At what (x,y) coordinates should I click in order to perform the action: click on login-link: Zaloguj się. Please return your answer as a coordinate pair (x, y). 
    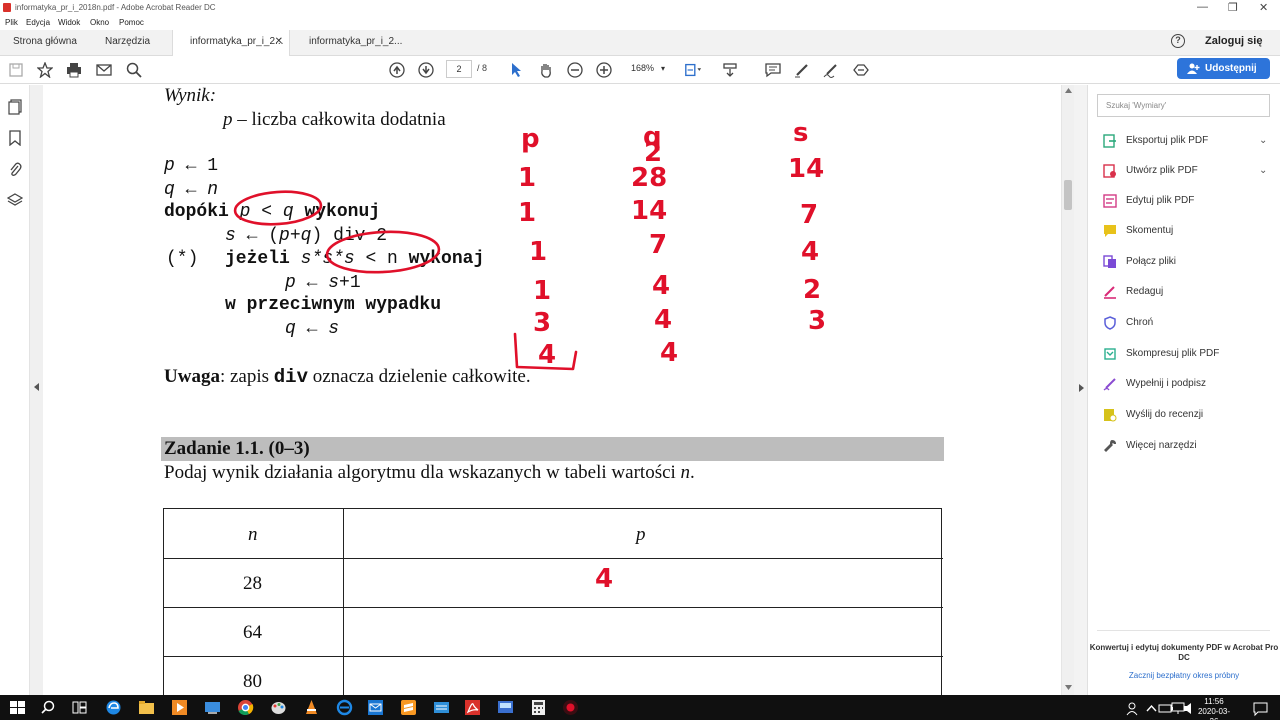
    Looking at the image, I should click on (1233, 41).